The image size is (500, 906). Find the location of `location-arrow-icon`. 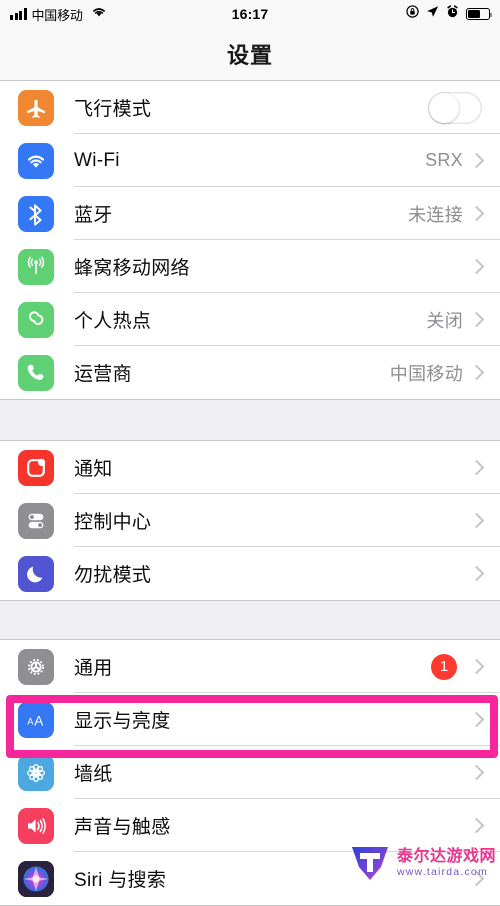

location-arrow-icon is located at coordinates (432, 14).